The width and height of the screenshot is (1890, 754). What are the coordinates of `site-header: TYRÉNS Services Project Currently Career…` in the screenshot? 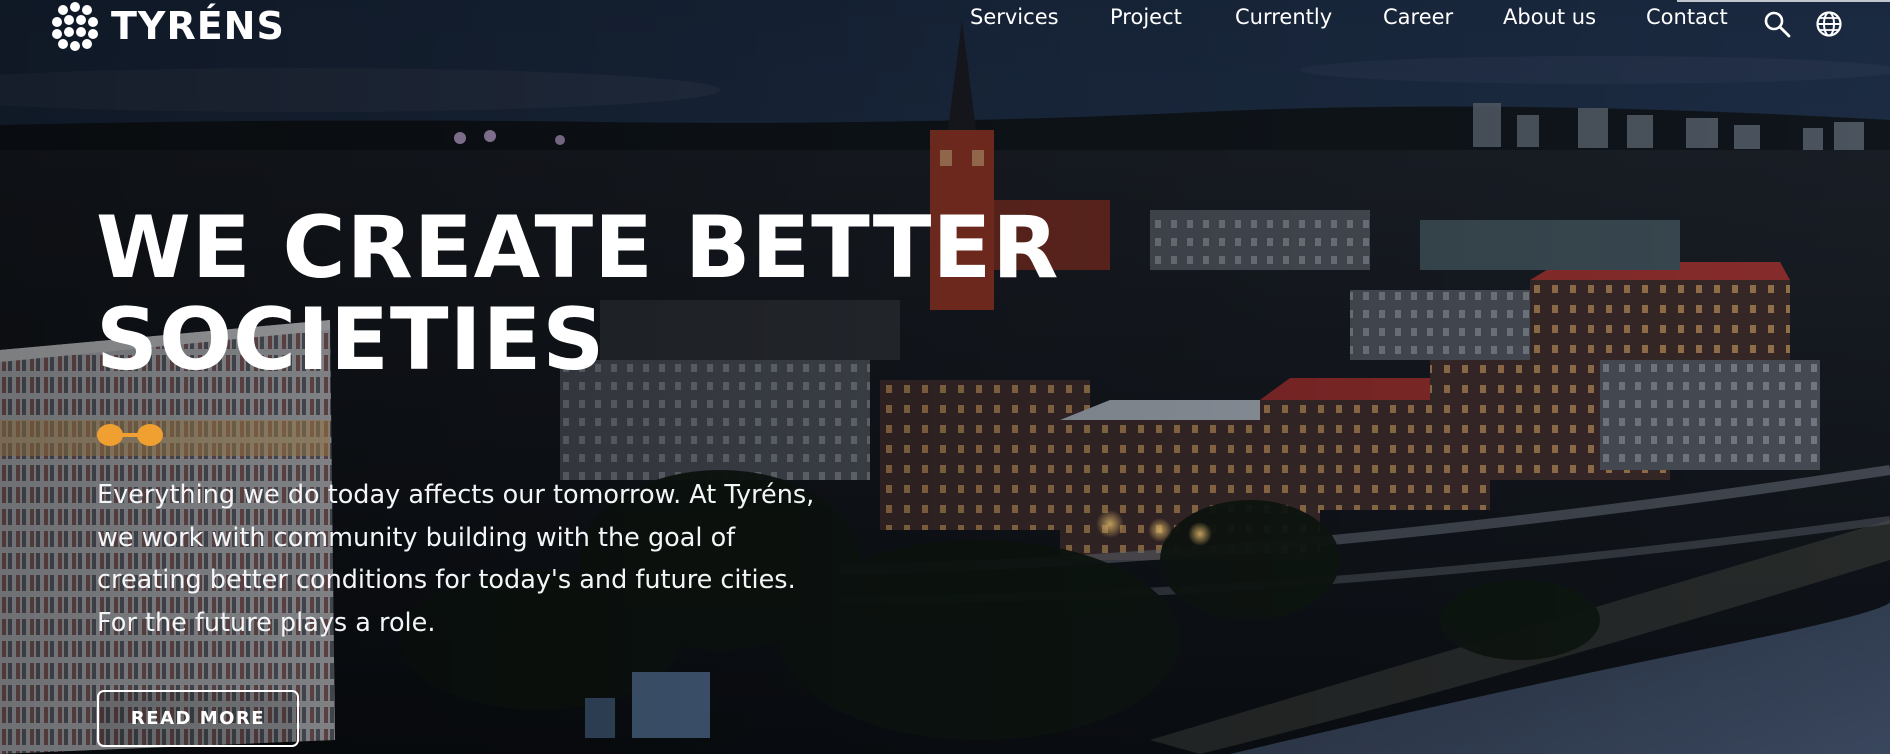 It's located at (945, 30).